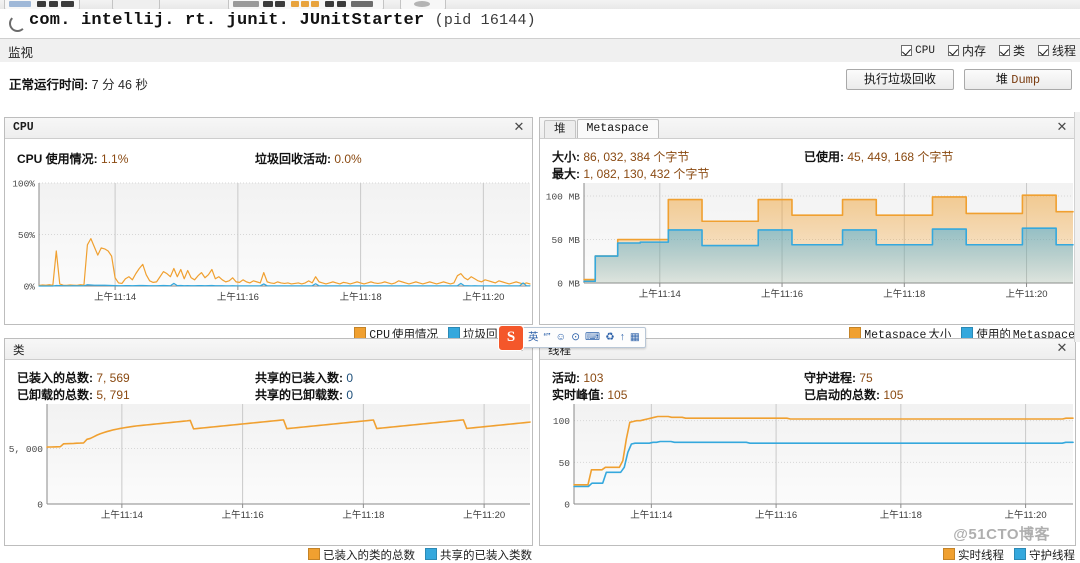 This screenshot has height=563, width=1080. What do you see at coordinates (1009, 555) in the screenshot?
I see `threads-chart-legend: 实时线程 守护线程` at bounding box center [1009, 555].